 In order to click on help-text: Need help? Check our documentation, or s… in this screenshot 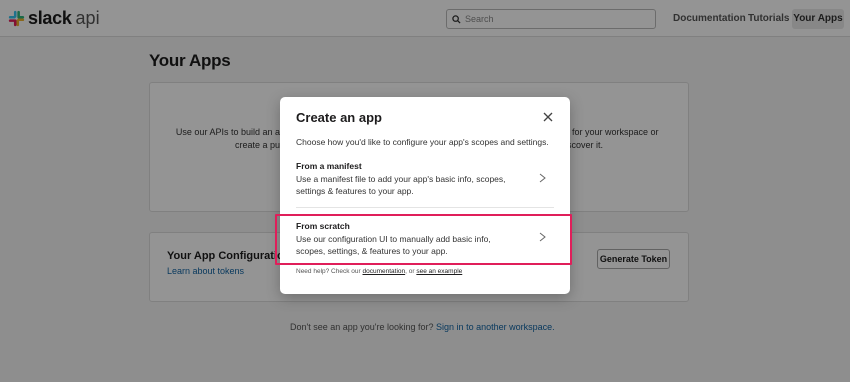, I will do `click(379, 271)`.